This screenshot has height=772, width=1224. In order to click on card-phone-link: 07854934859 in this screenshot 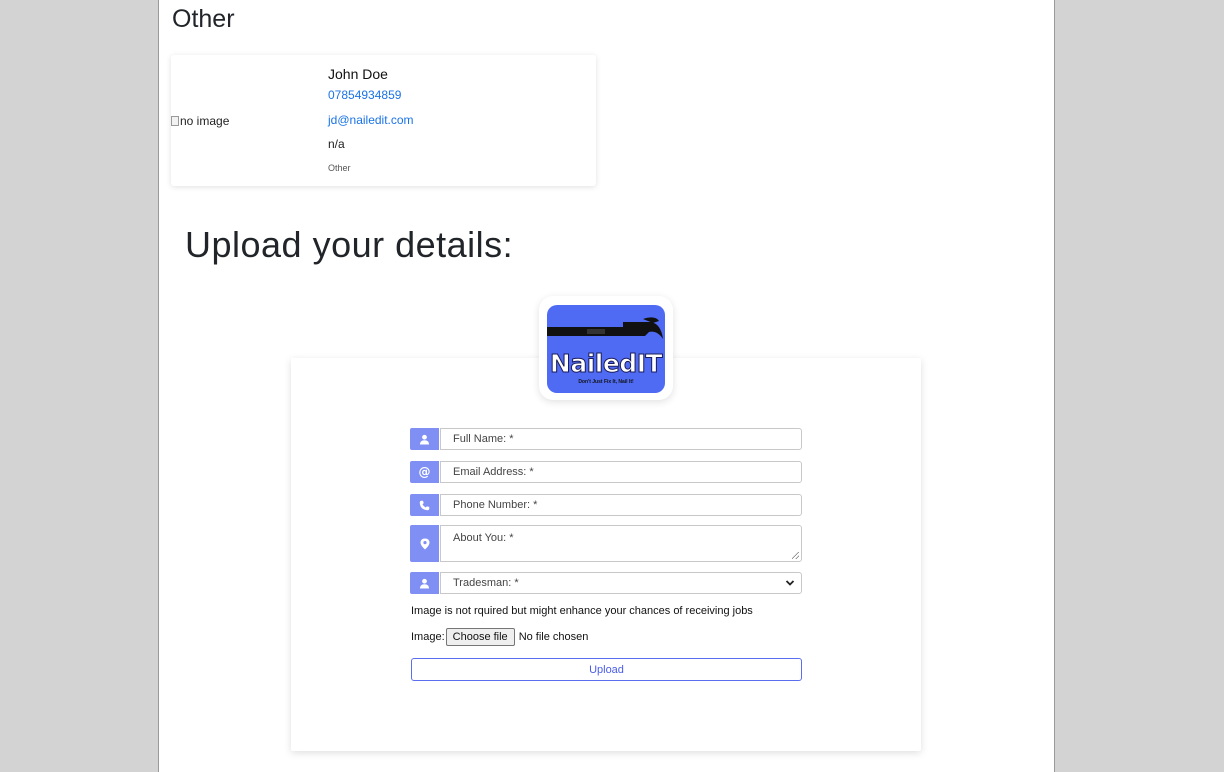, I will do `click(364, 95)`.